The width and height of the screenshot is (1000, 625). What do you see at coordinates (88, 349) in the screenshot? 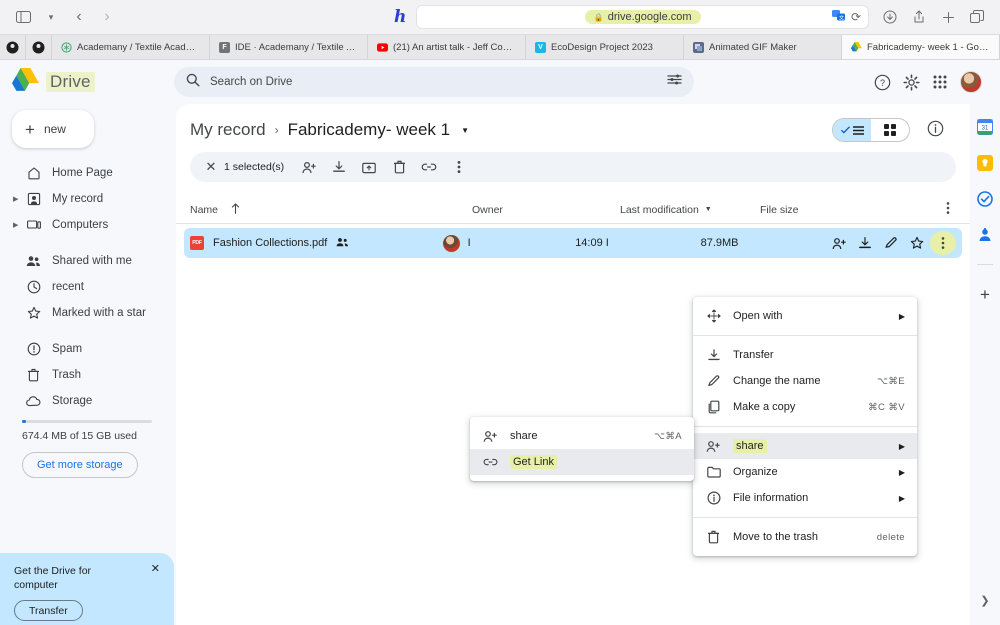
I see `sidebar-item-spam: Spam` at bounding box center [88, 349].